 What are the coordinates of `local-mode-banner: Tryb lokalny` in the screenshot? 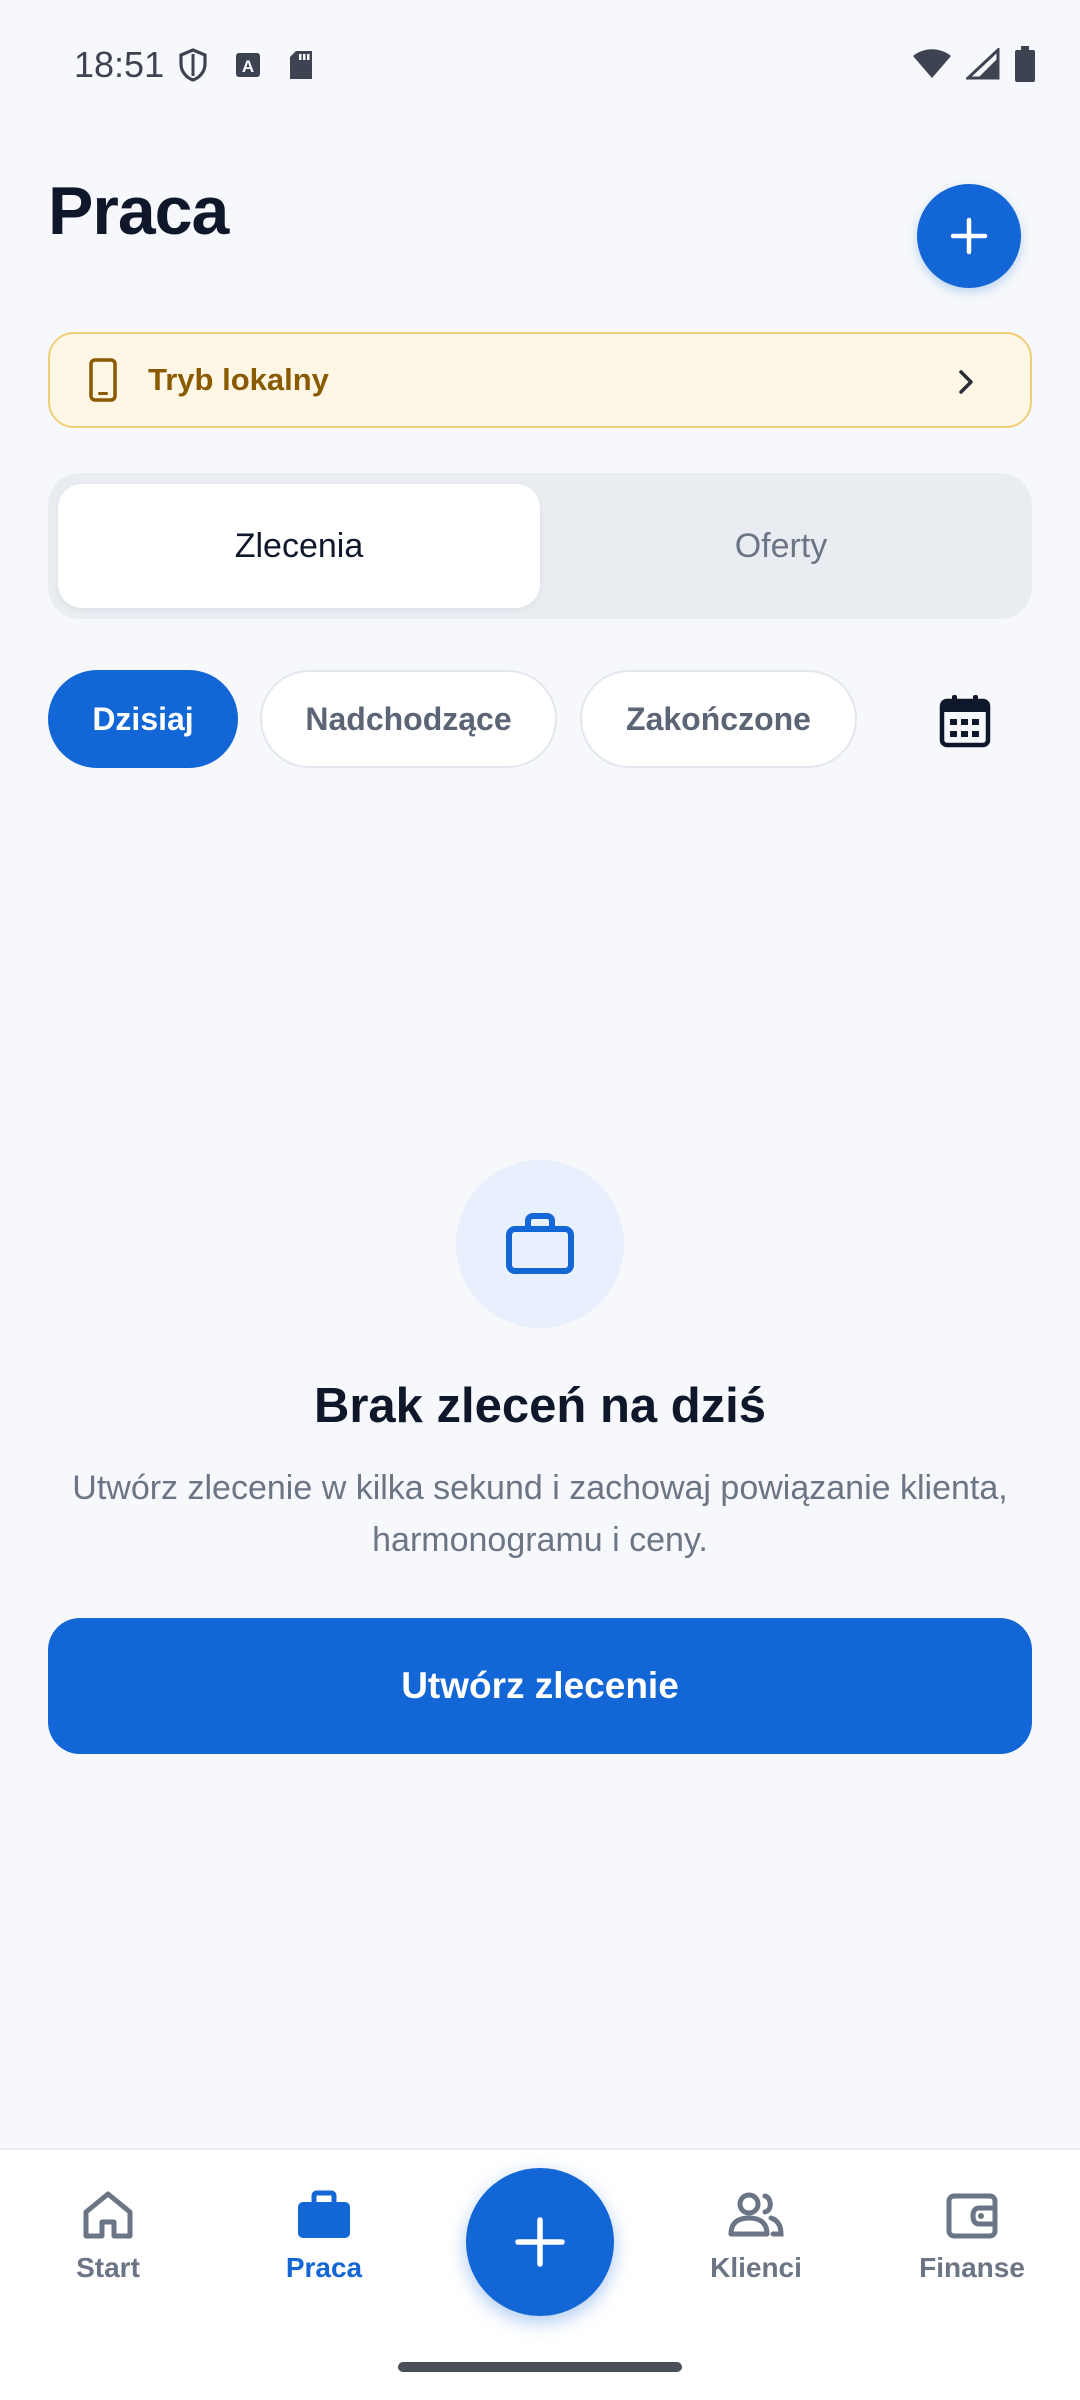 It's located at (540, 380).